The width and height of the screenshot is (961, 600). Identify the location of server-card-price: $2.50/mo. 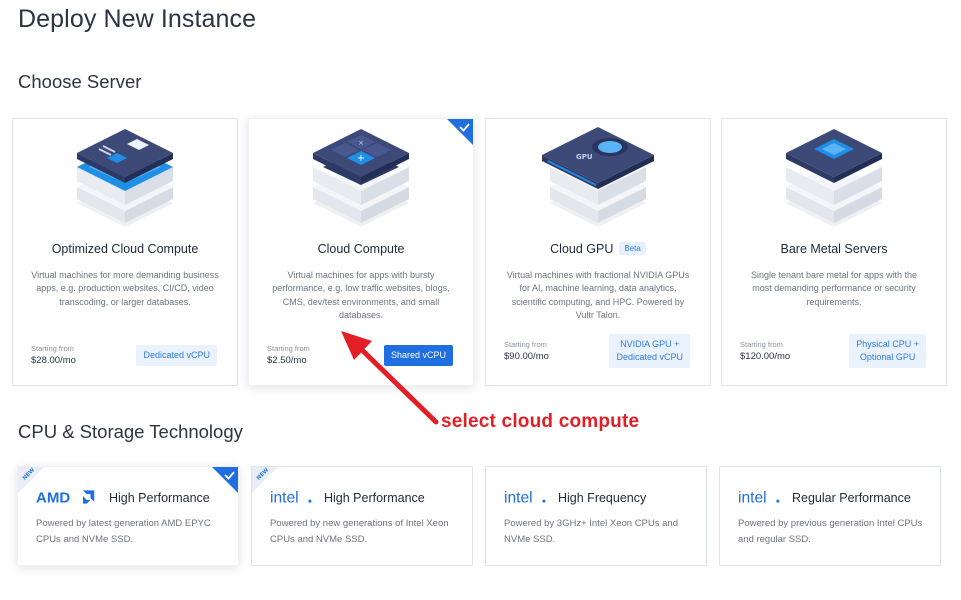
(287, 360).